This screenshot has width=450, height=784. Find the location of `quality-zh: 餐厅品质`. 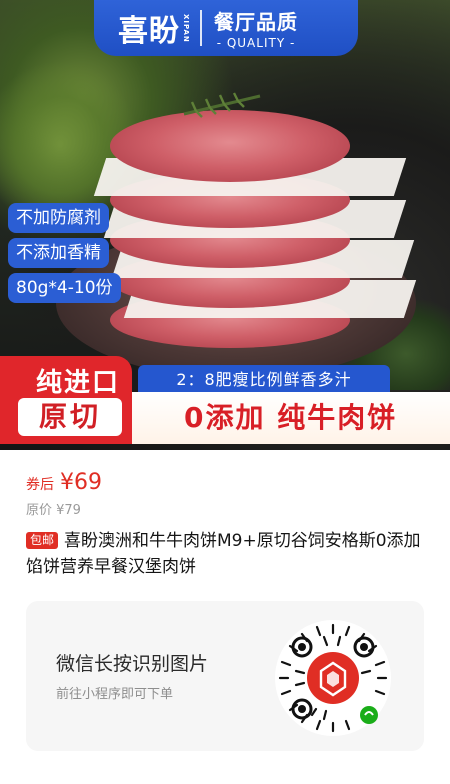

quality-zh: 餐厅品质 is located at coordinates (256, 22).